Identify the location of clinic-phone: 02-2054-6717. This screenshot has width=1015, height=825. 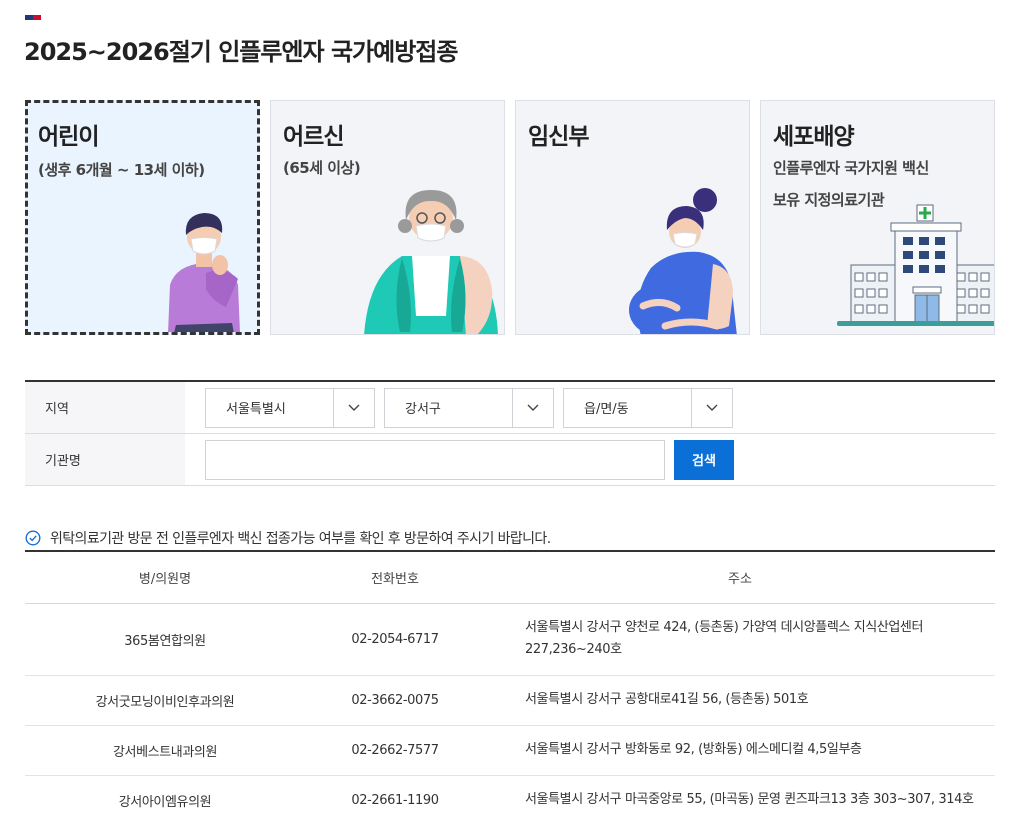
(395, 639).